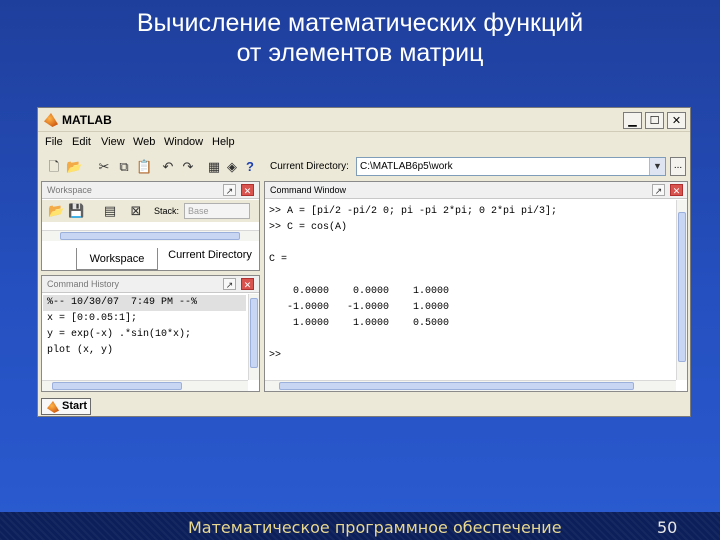 The height and width of the screenshot is (540, 720). What do you see at coordinates (87, 120) in the screenshot?
I see `window-title: MATLAB` at bounding box center [87, 120].